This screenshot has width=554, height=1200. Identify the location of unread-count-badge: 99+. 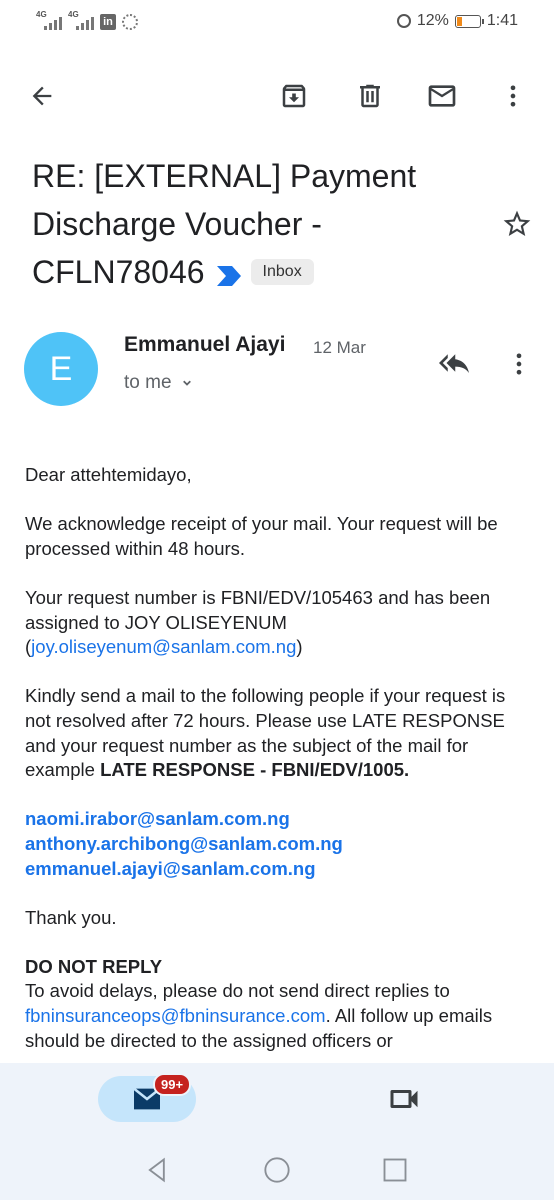
(172, 1084).